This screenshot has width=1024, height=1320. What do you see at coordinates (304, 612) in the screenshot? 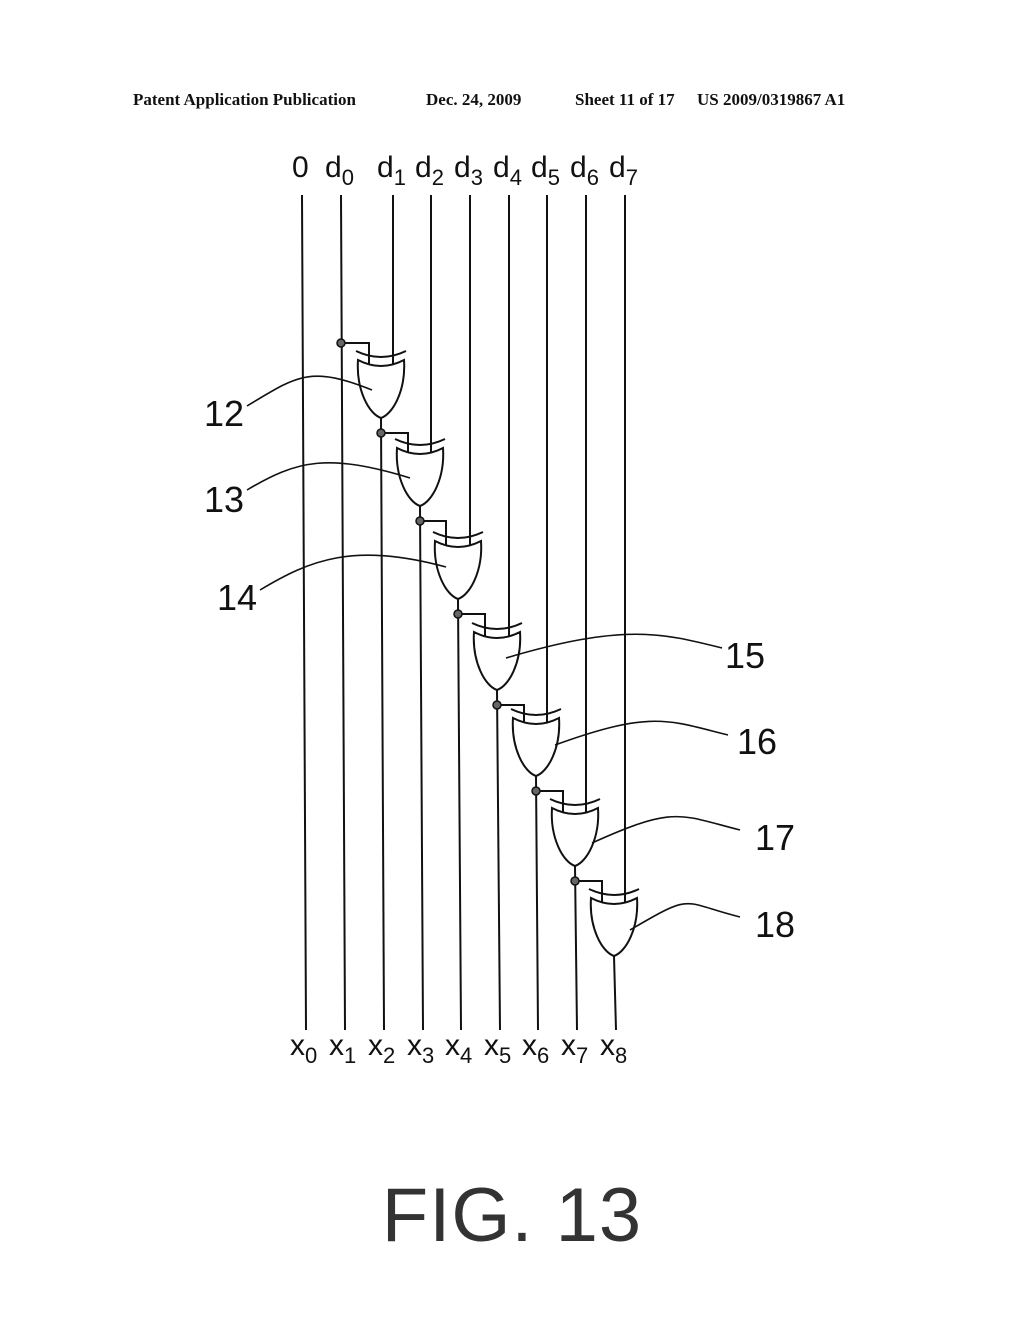
I see `wire-0-to-x0` at bounding box center [304, 612].